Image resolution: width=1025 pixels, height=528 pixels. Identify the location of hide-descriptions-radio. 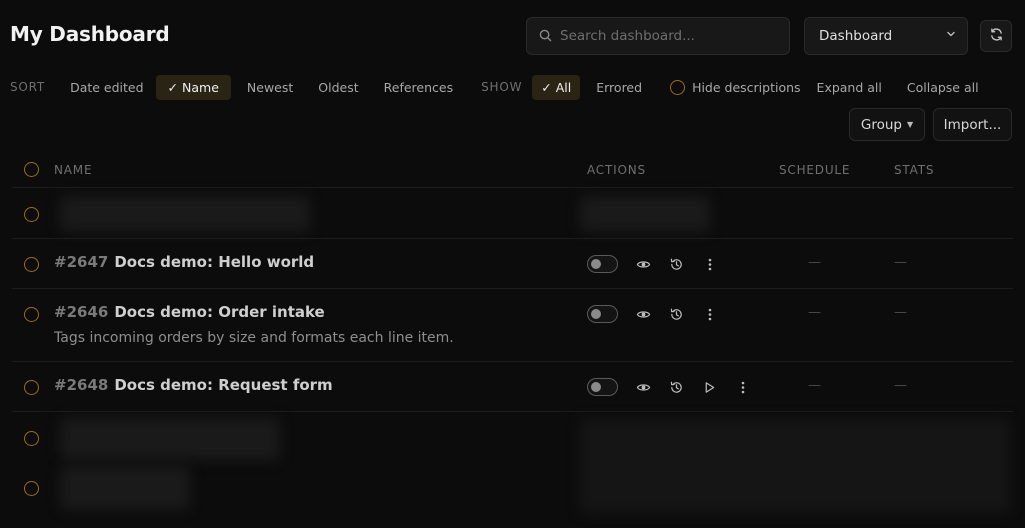
(678, 87).